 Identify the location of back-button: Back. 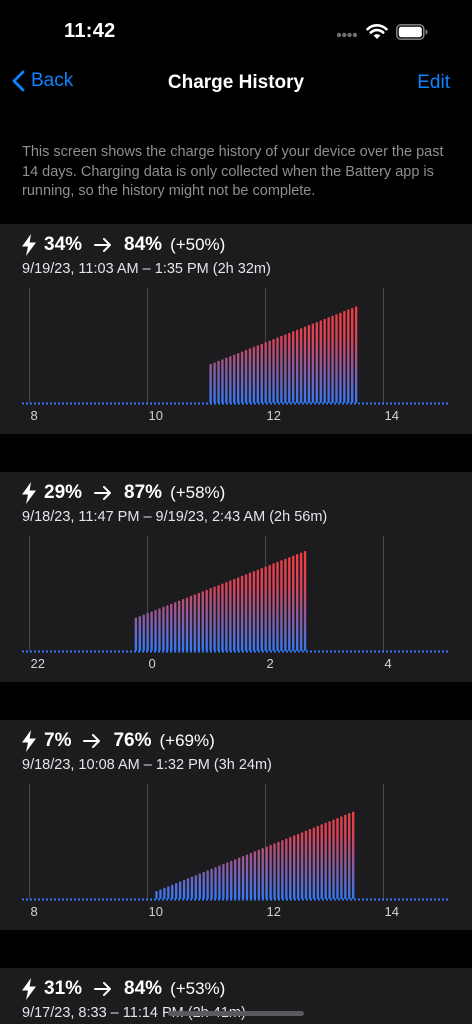
(42, 81).